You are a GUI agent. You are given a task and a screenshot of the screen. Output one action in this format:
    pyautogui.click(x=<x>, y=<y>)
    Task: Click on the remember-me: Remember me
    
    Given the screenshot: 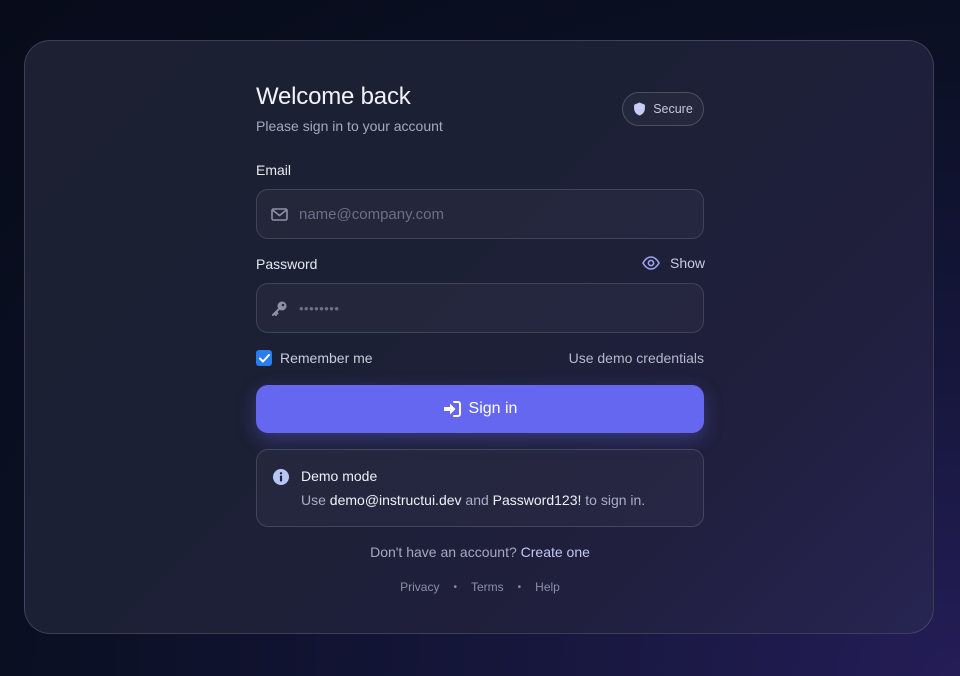 What is the action you would take?
    pyautogui.click(x=314, y=358)
    